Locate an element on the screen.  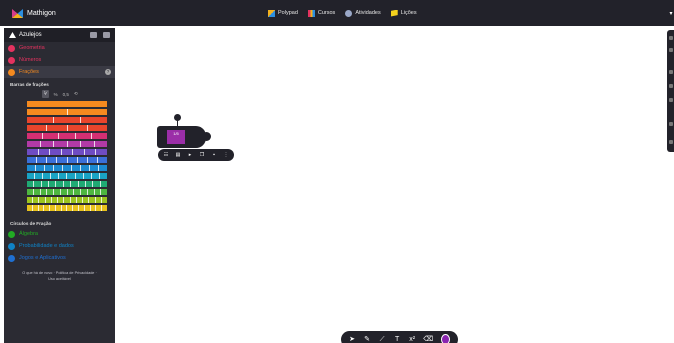
category-numeros: Números is located at coordinates (59, 60).